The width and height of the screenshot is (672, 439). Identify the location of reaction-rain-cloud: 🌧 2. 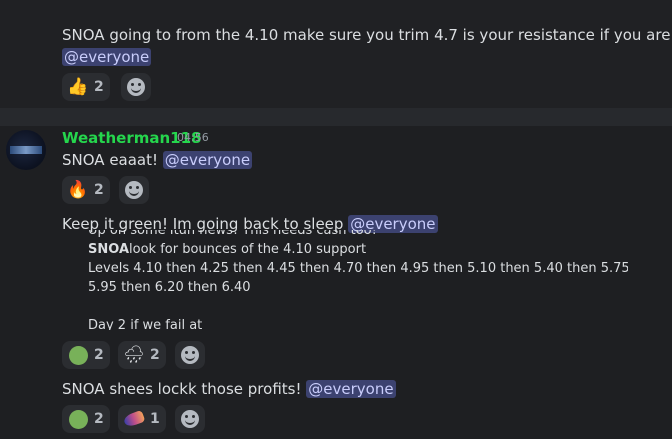
(142, 355).